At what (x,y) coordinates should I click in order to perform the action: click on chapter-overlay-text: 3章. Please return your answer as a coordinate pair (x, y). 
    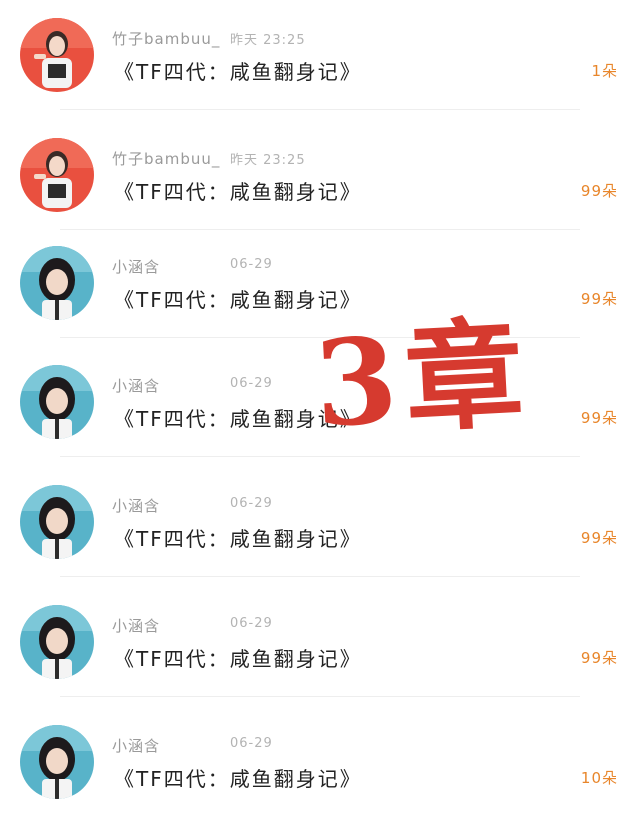
    Looking at the image, I should click on (423, 378).